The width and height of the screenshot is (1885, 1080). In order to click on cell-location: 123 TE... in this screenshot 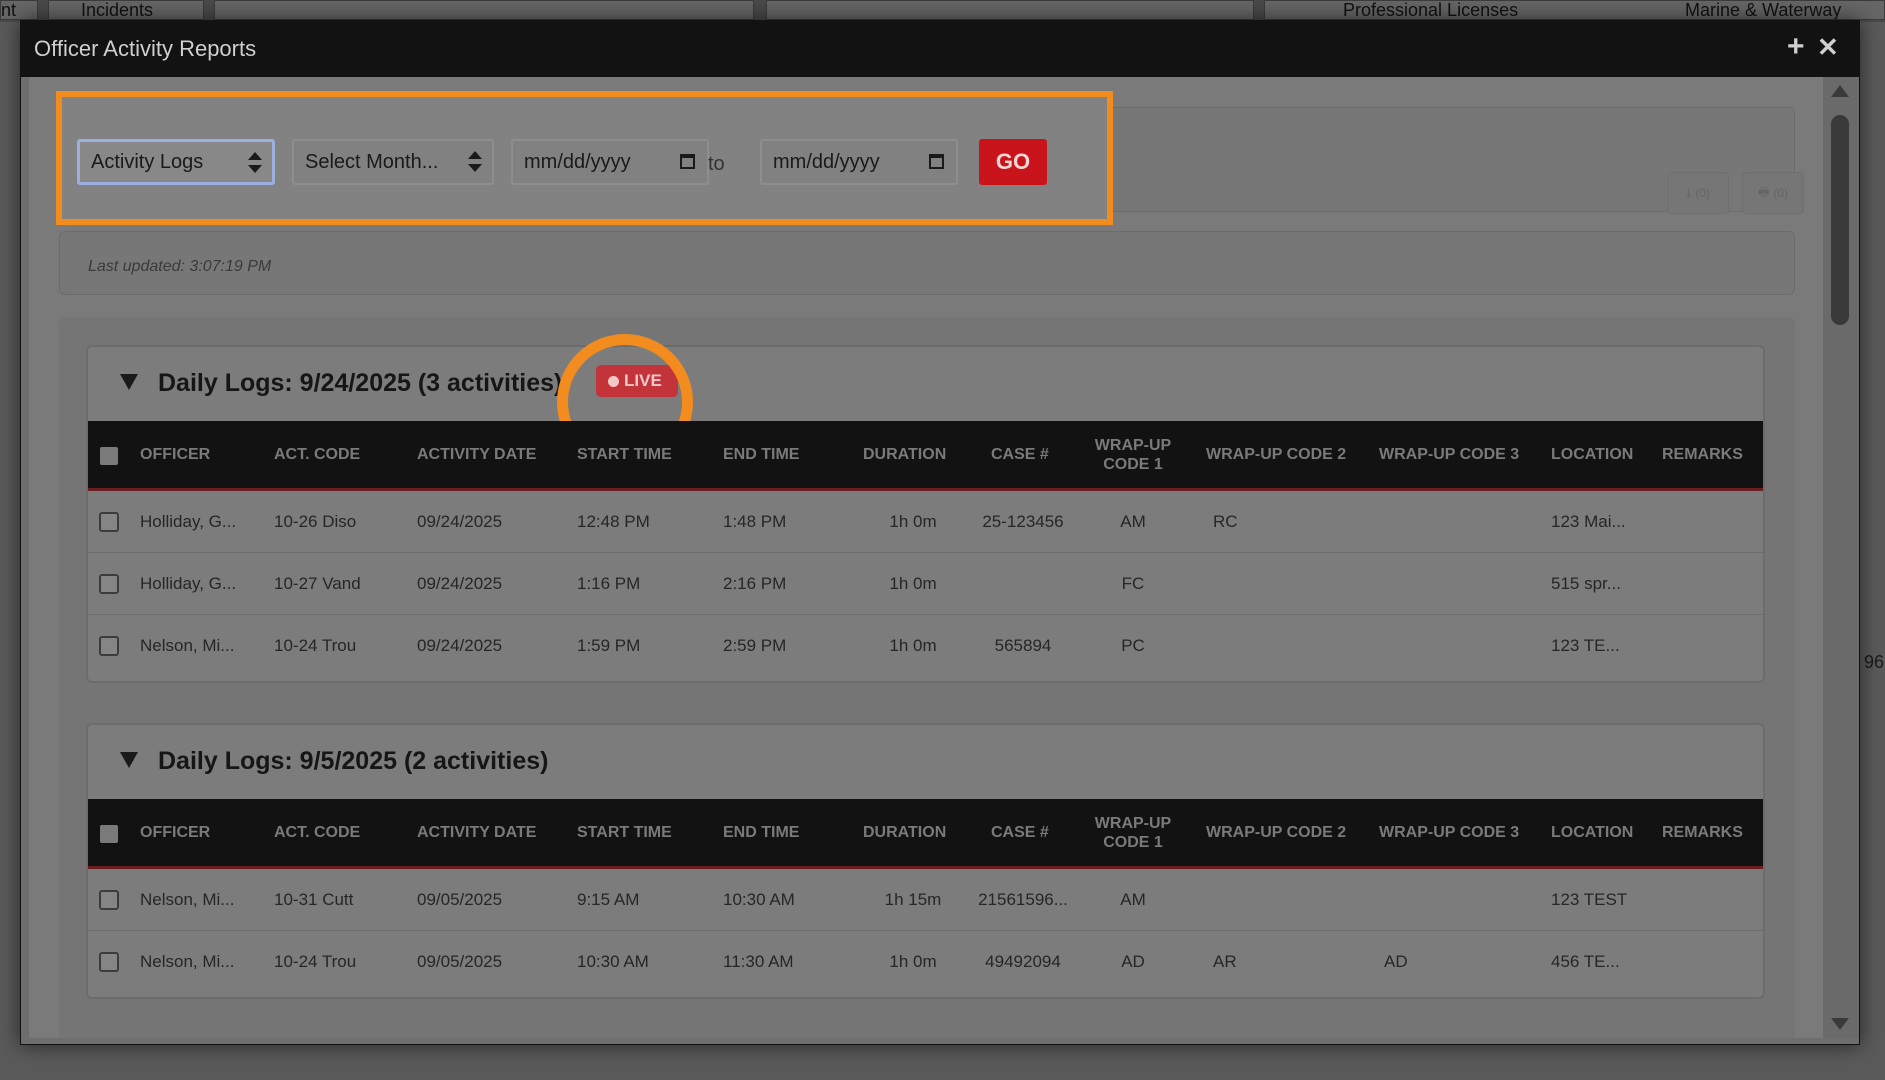, I will do `click(1585, 645)`.